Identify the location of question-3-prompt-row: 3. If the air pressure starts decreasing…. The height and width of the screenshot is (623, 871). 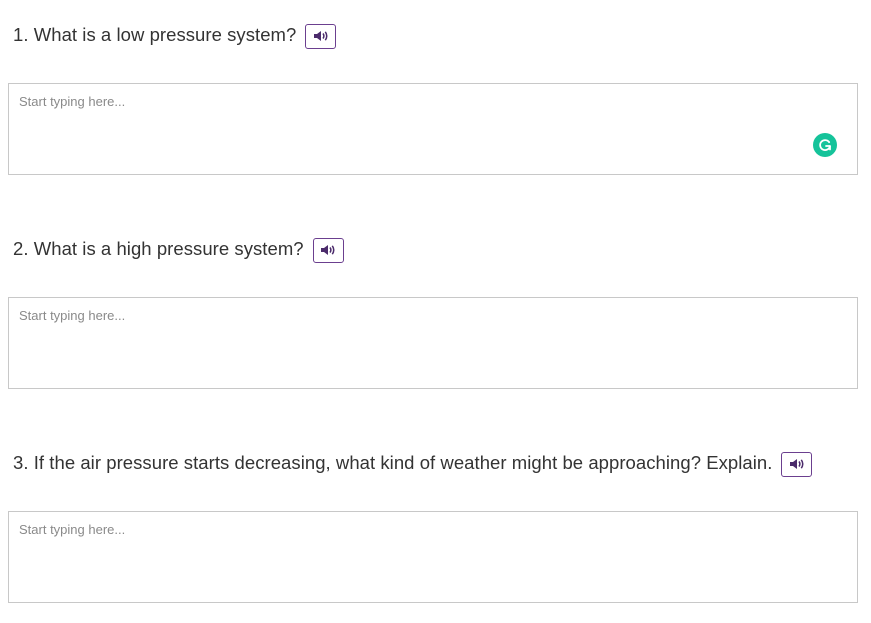
(413, 463).